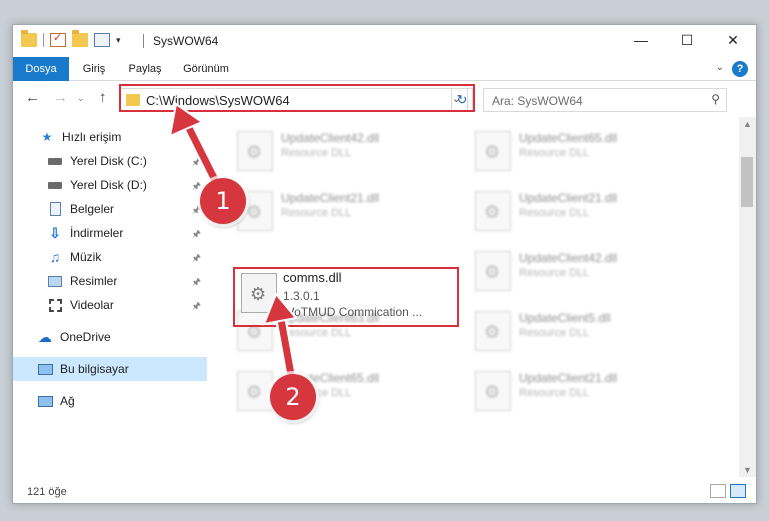 The width and height of the screenshot is (769, 521). I want to click on minimize-button: —, so click(641, 40).